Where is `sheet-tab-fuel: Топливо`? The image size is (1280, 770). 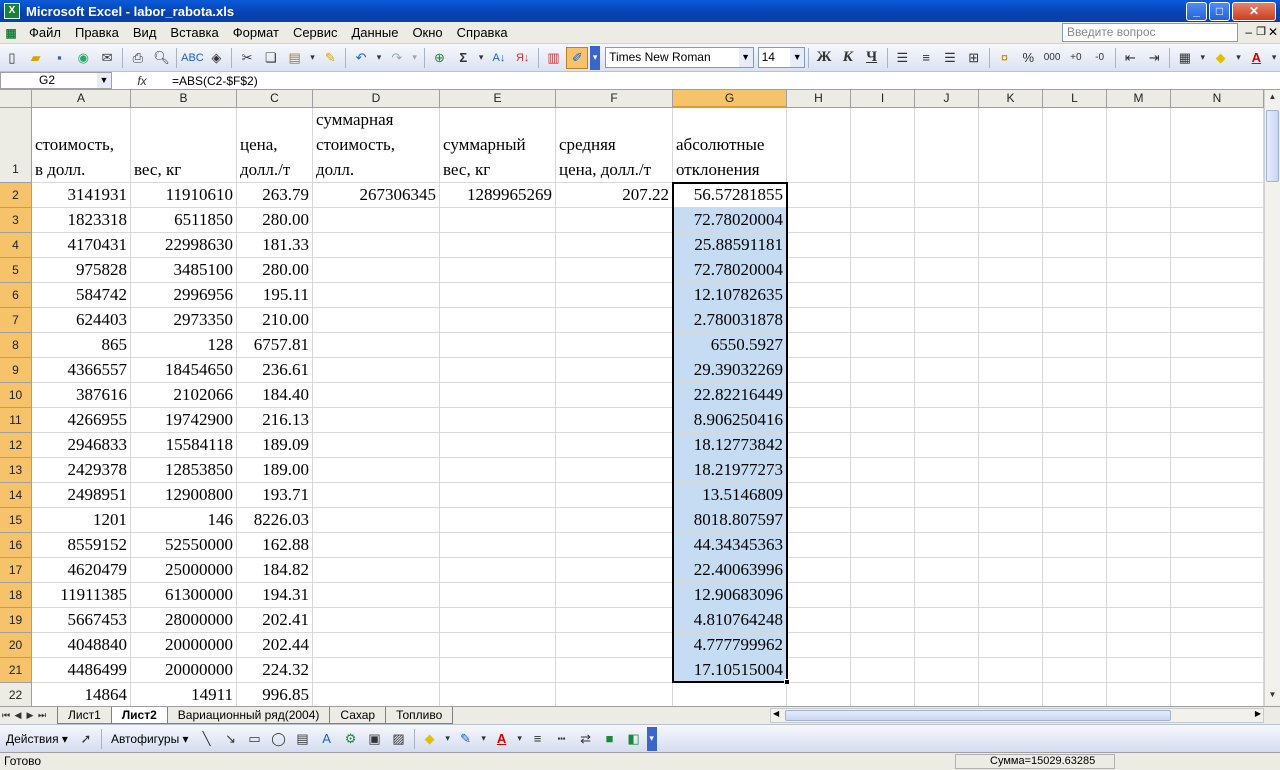
sheet-tab-fuel: Топливо is located at coordinates (419, 715).